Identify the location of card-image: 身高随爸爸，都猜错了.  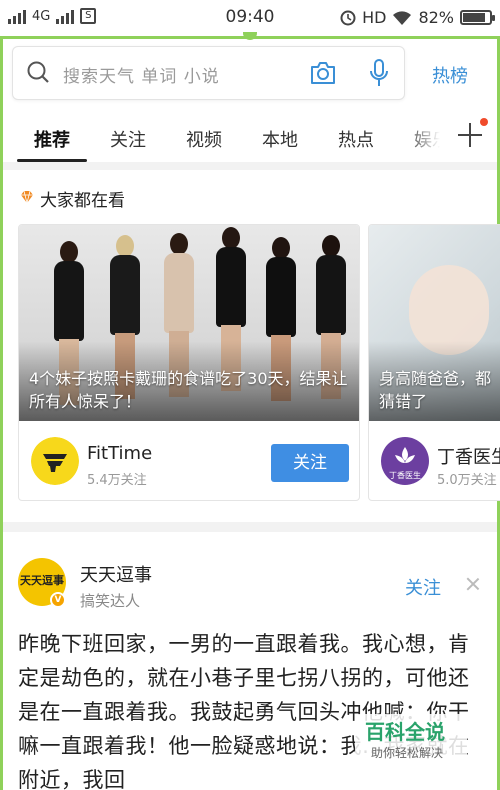
(434, 323).